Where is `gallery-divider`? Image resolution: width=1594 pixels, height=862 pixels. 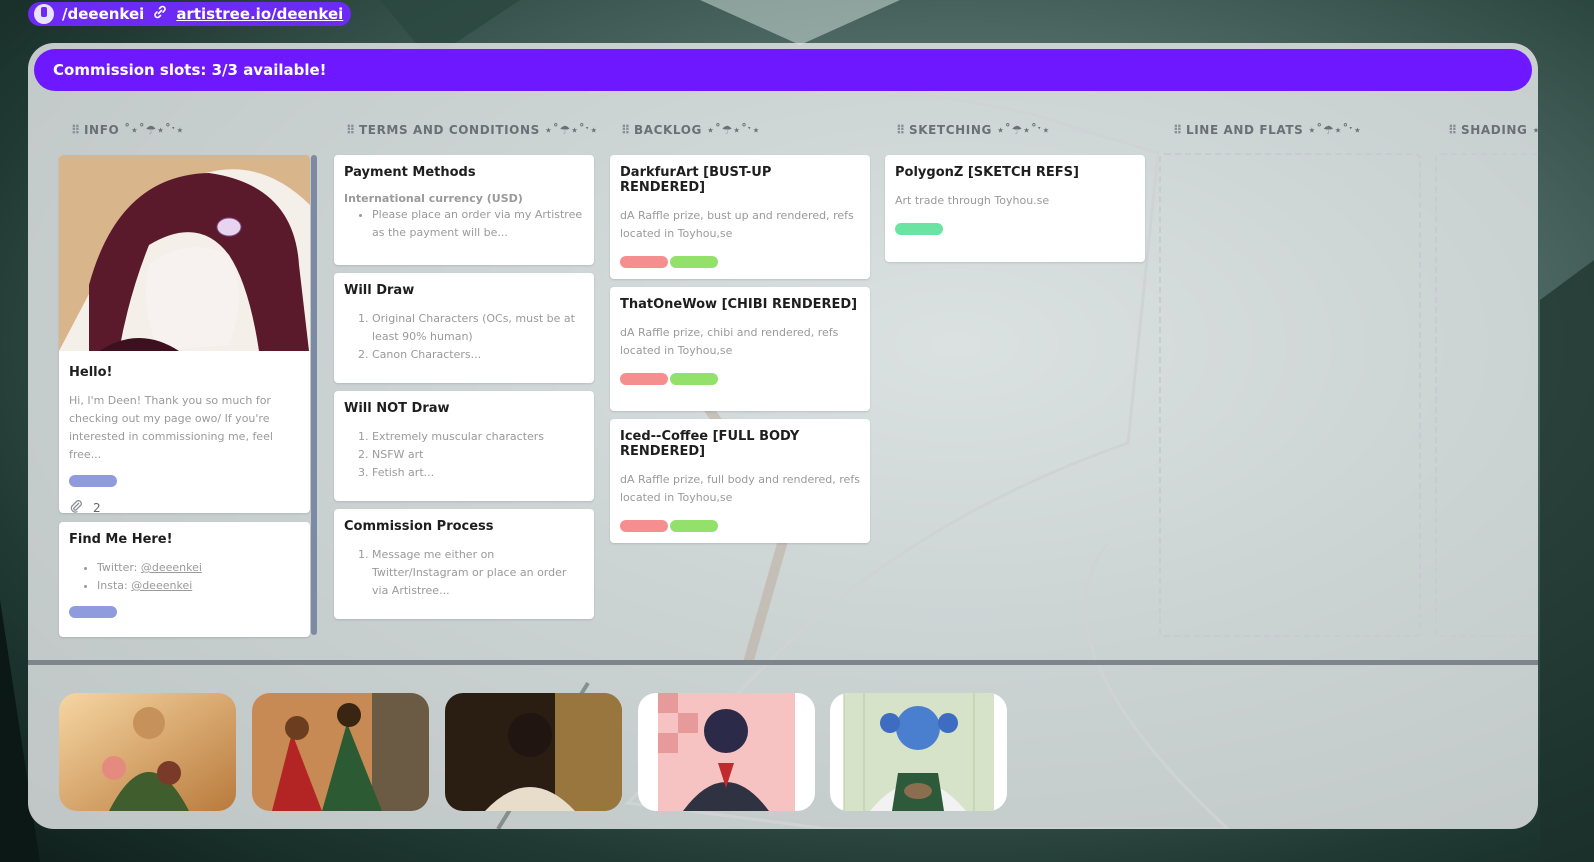 gallery-divider is located at coordinates (783, 662).